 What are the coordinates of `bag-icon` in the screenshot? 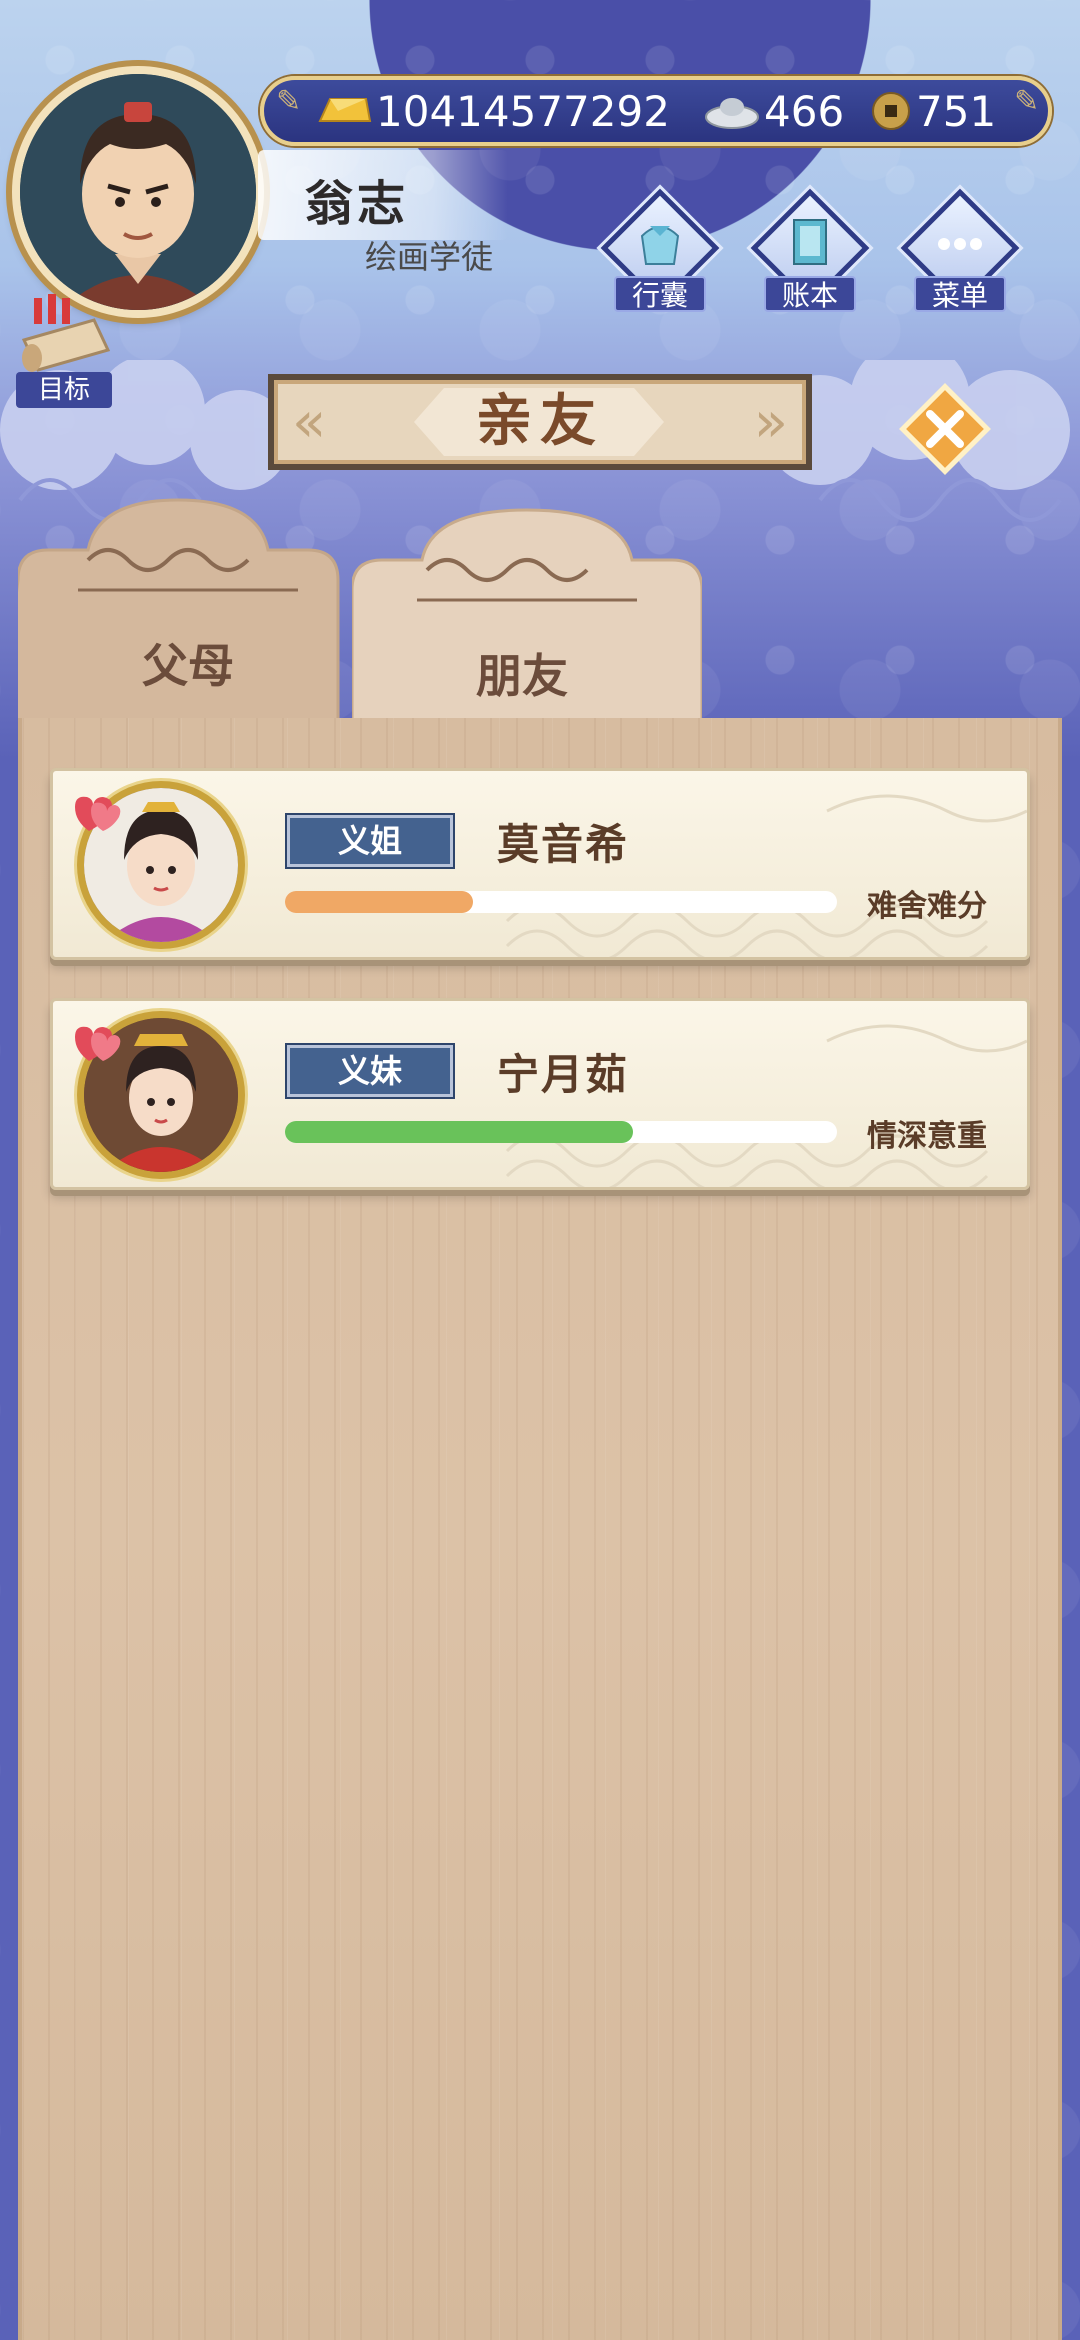 It's located at (660, 245).